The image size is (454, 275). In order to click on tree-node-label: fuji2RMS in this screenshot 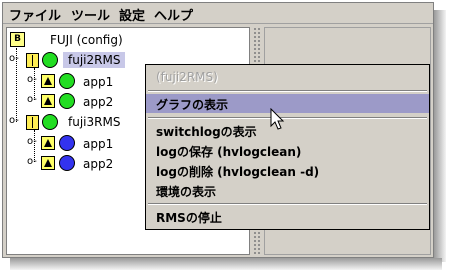, I will do `click(94, 60)`.